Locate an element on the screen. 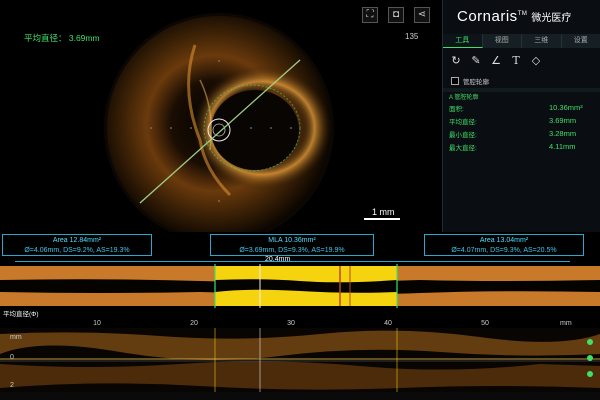 The width and height of the screenshot is (600, 400). measure-row-min-diameter: 最小直径: 3.28mm is located at coordinates (522, 134).